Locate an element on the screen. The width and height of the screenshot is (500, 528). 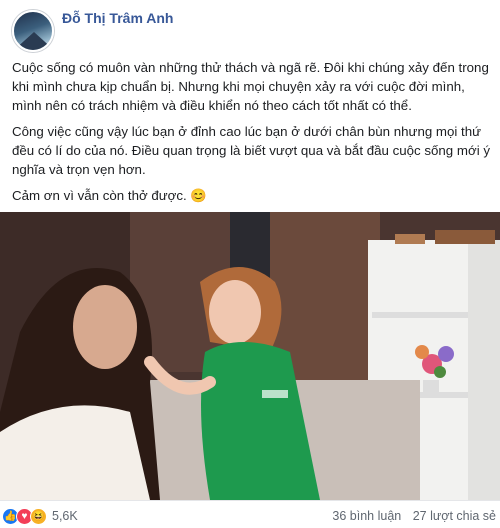
reactions-summary: 👍 ♥ 😆 5,6K is located at coordinates (40, 516).